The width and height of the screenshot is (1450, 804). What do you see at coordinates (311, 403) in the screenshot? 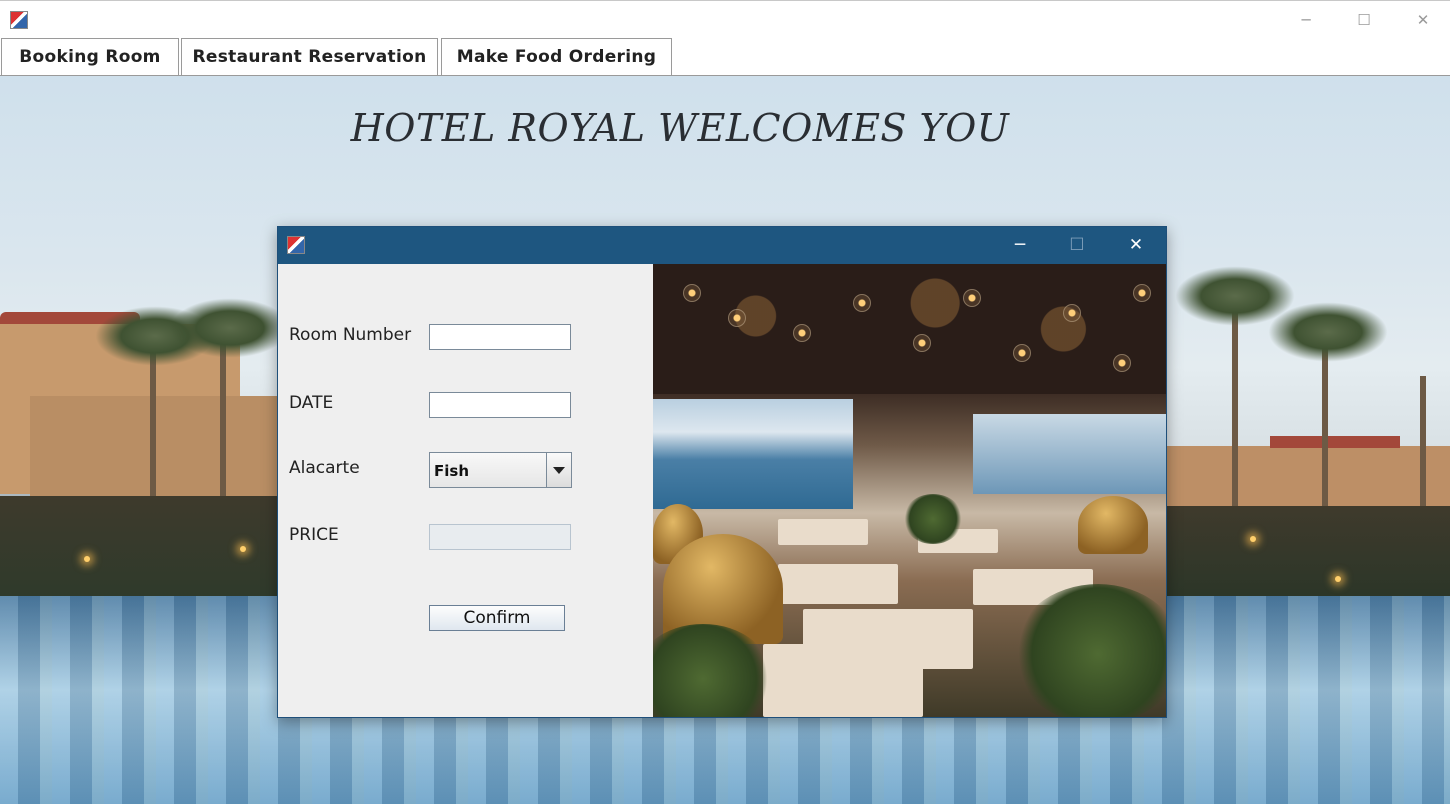
I see `date-label: DATE` at bounding box center [311, 403].